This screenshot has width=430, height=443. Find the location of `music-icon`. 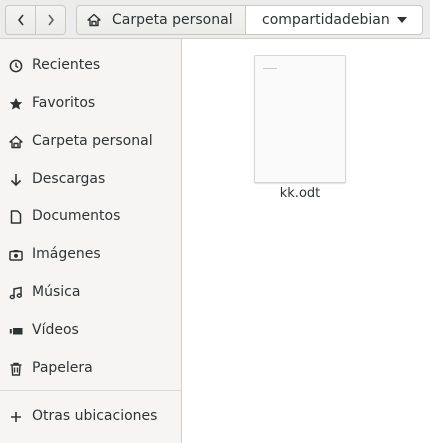

music-icon is located at coordinates (16, 293).